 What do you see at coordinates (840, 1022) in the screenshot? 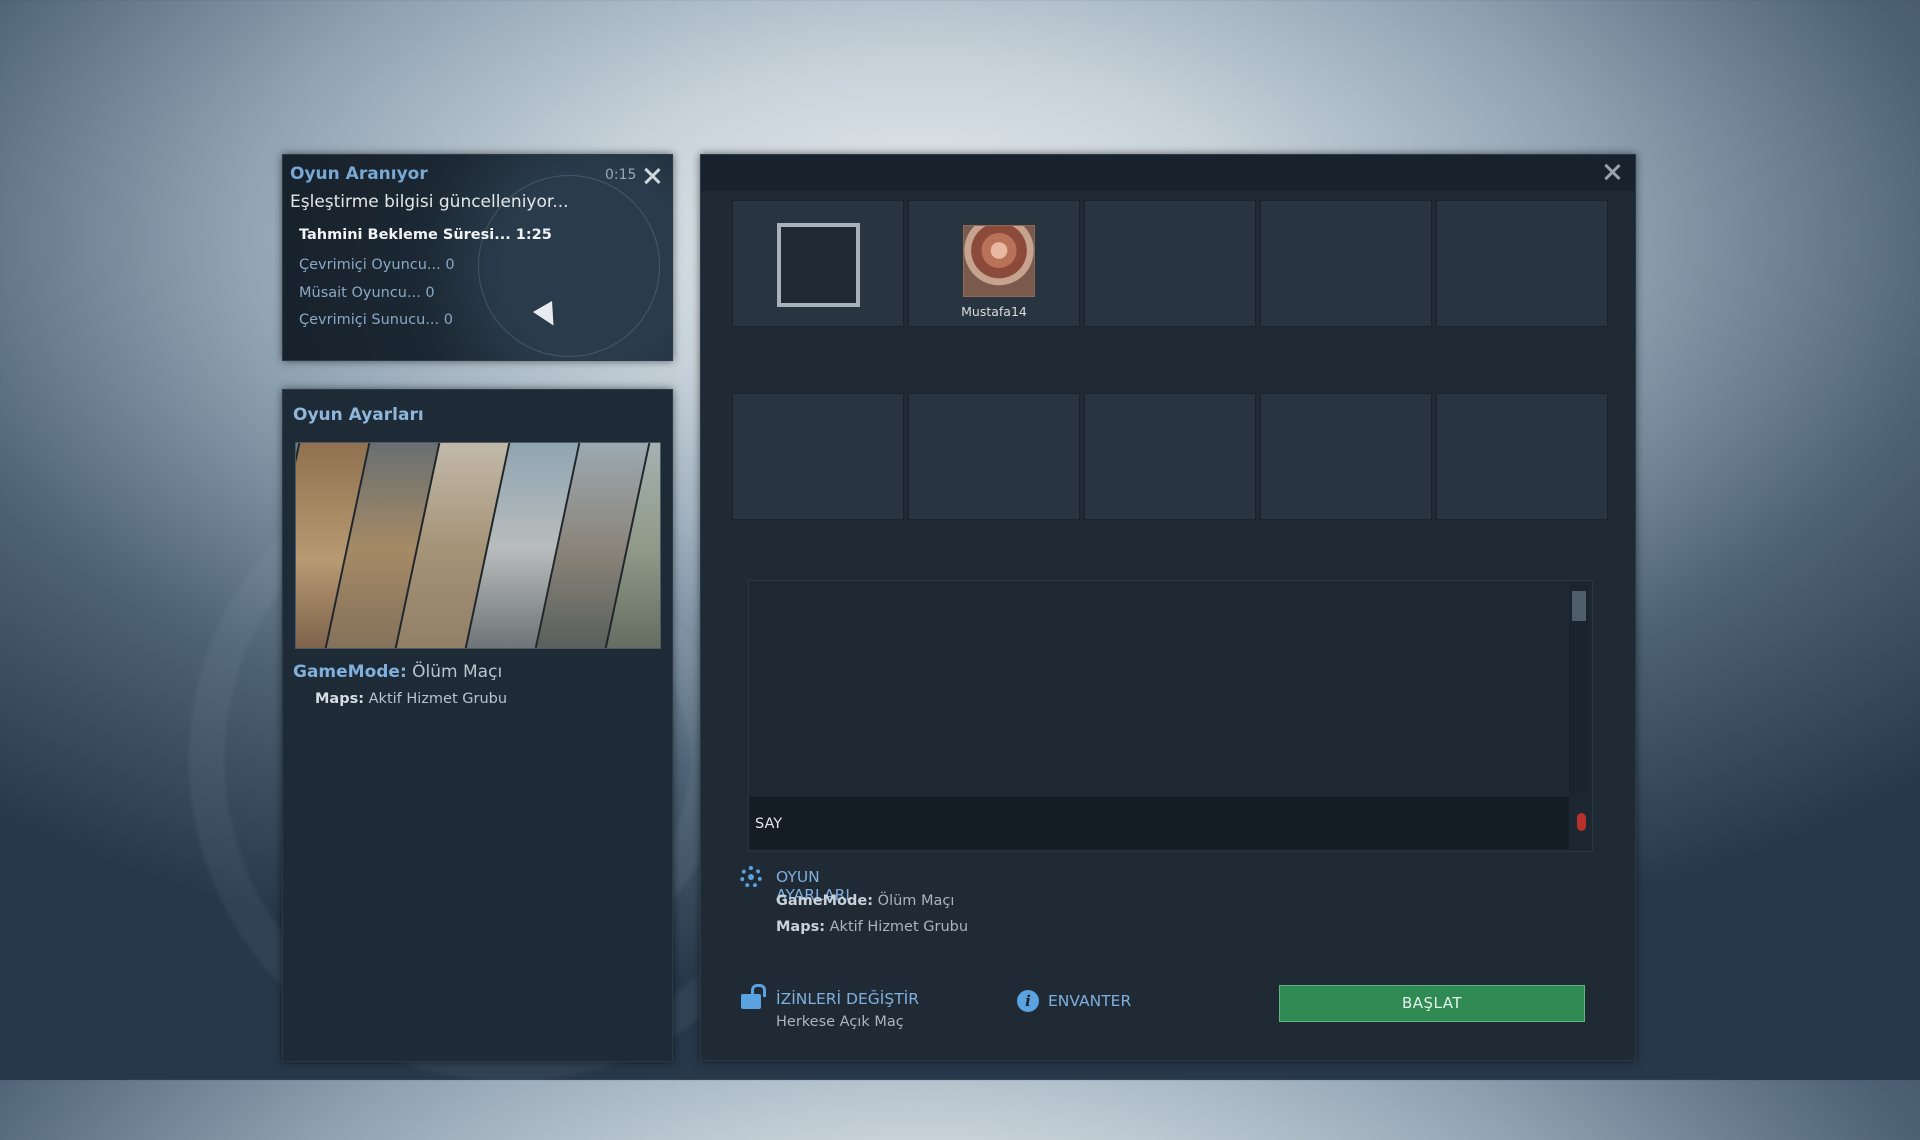
I see `permission-status: Herkese Açık Maç` at bounding box center [840, 1022].